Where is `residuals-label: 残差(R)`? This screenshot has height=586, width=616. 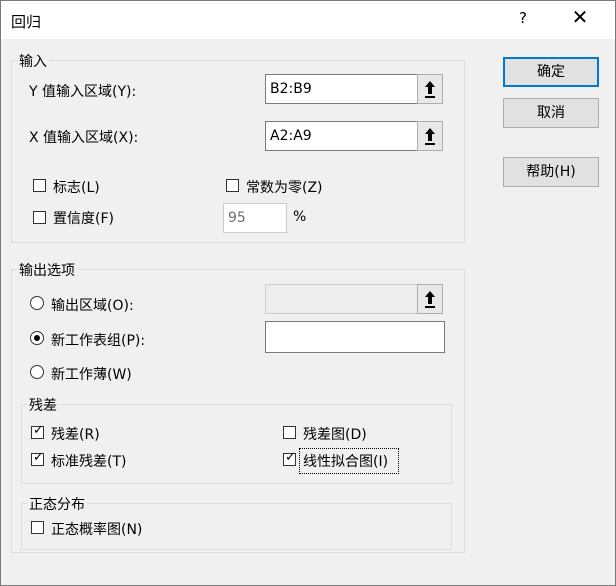
residuals-label: 残差(R) is located at coordinates (75, 434).